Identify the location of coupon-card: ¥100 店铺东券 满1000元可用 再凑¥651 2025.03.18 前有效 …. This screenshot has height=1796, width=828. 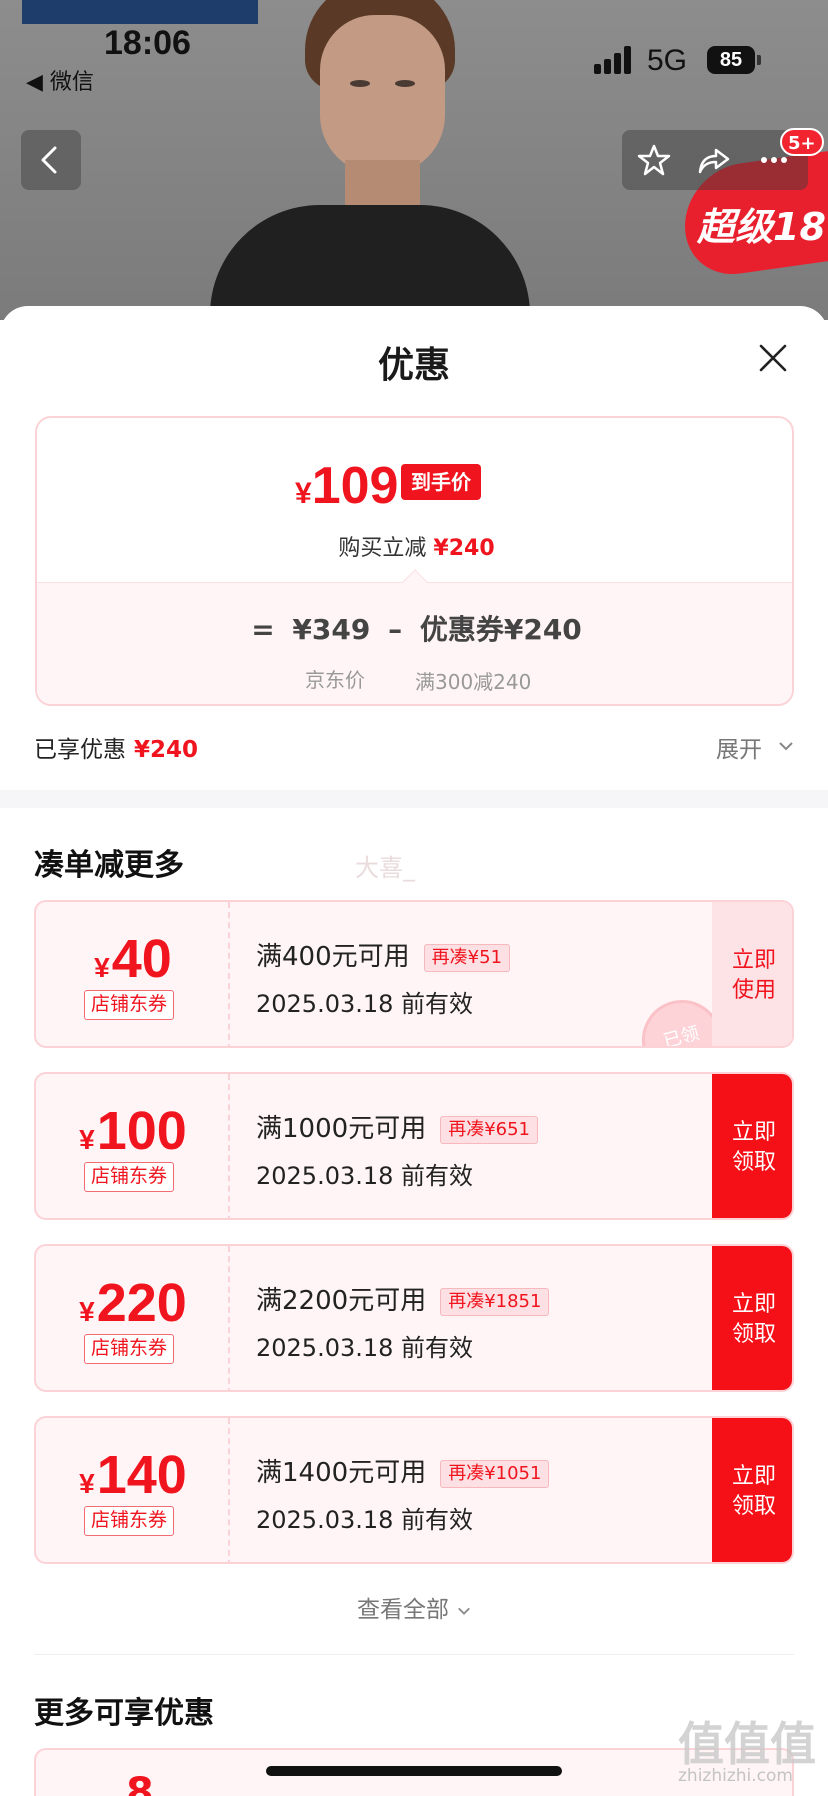
(414, 1146).